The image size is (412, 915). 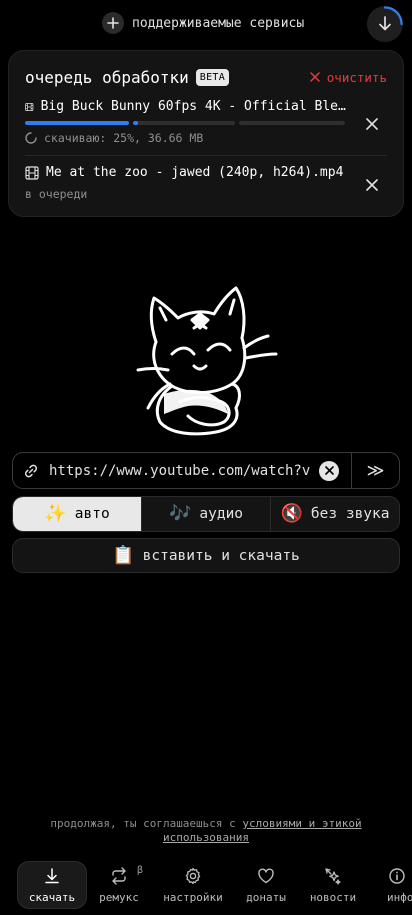 I want to click on mode-audio-button: 🎶 аудио, so click(x=206, y=514).